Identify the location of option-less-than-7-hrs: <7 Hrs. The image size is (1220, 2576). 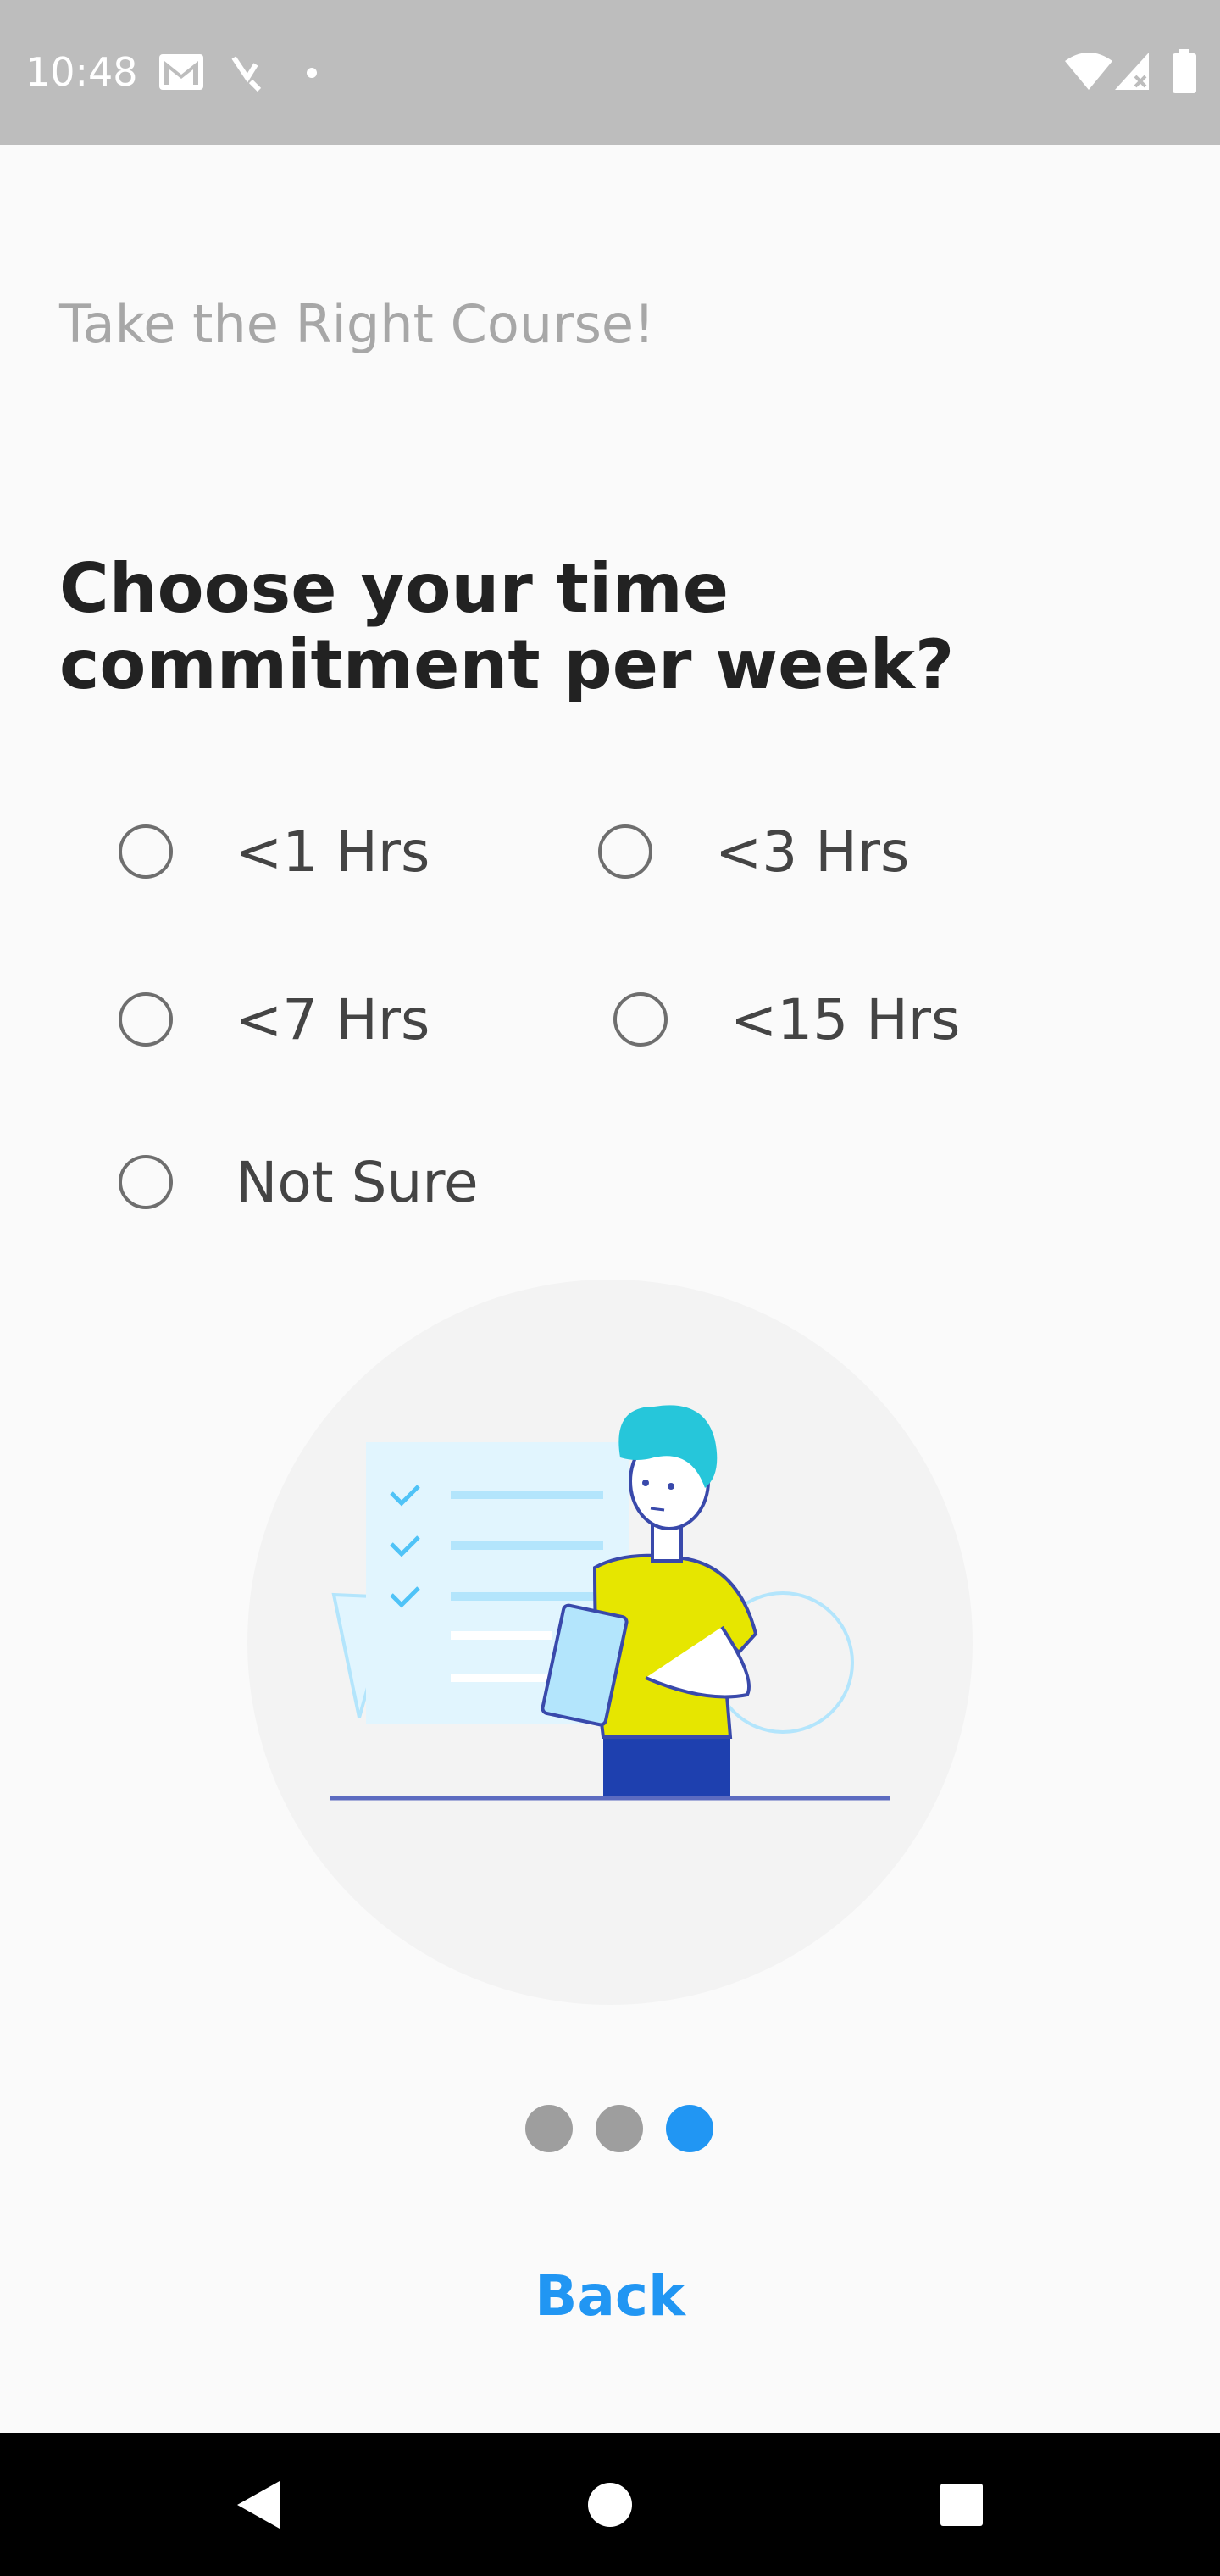
(274, 1019).